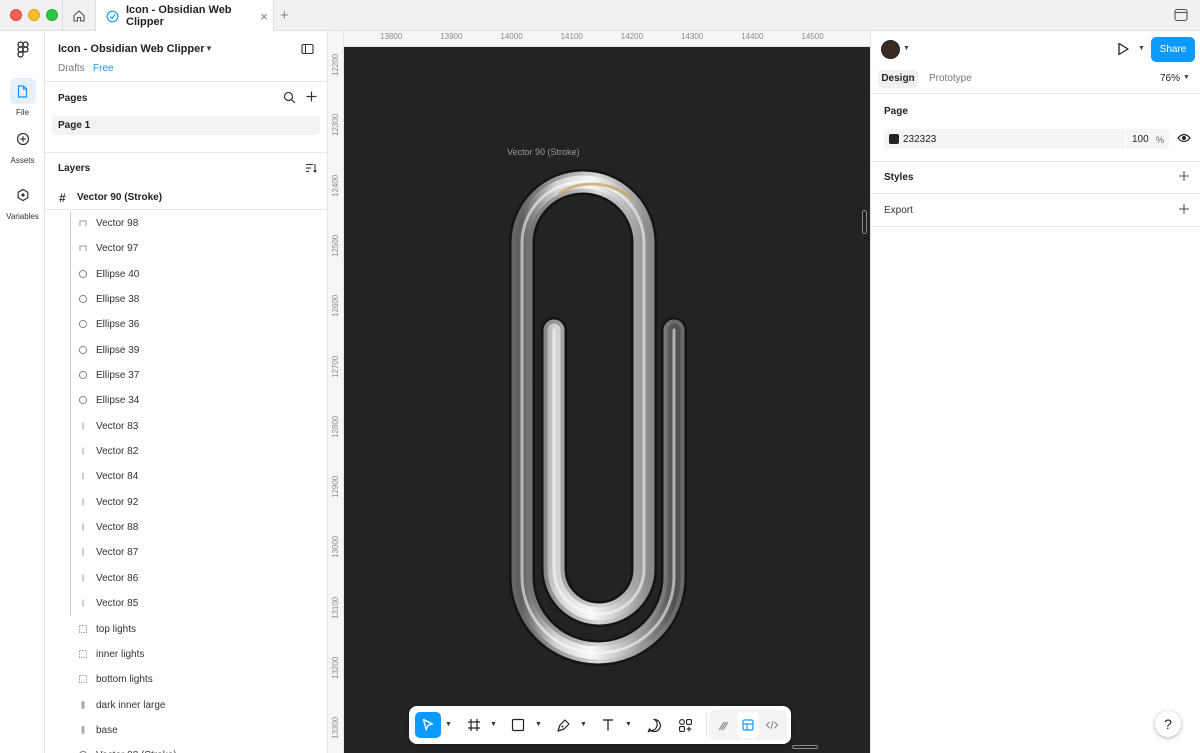 The height and width of the screenshot is (753, 1200). I want to click on avatar, so click(890, 49).